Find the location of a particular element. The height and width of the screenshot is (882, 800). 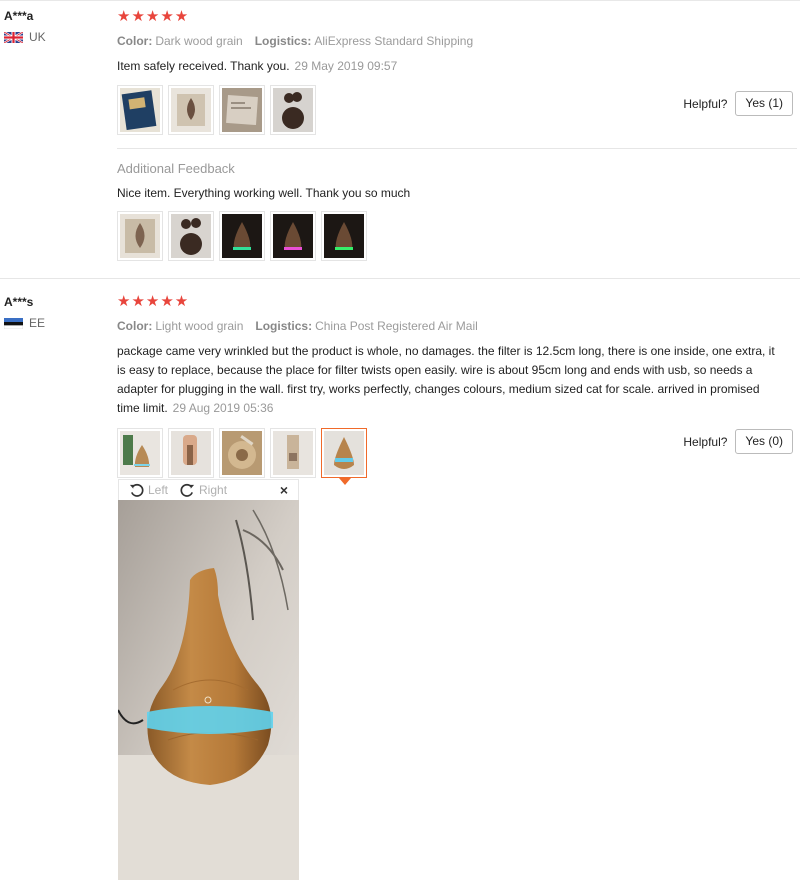

photo-manual is located at coordinates (242, 110).